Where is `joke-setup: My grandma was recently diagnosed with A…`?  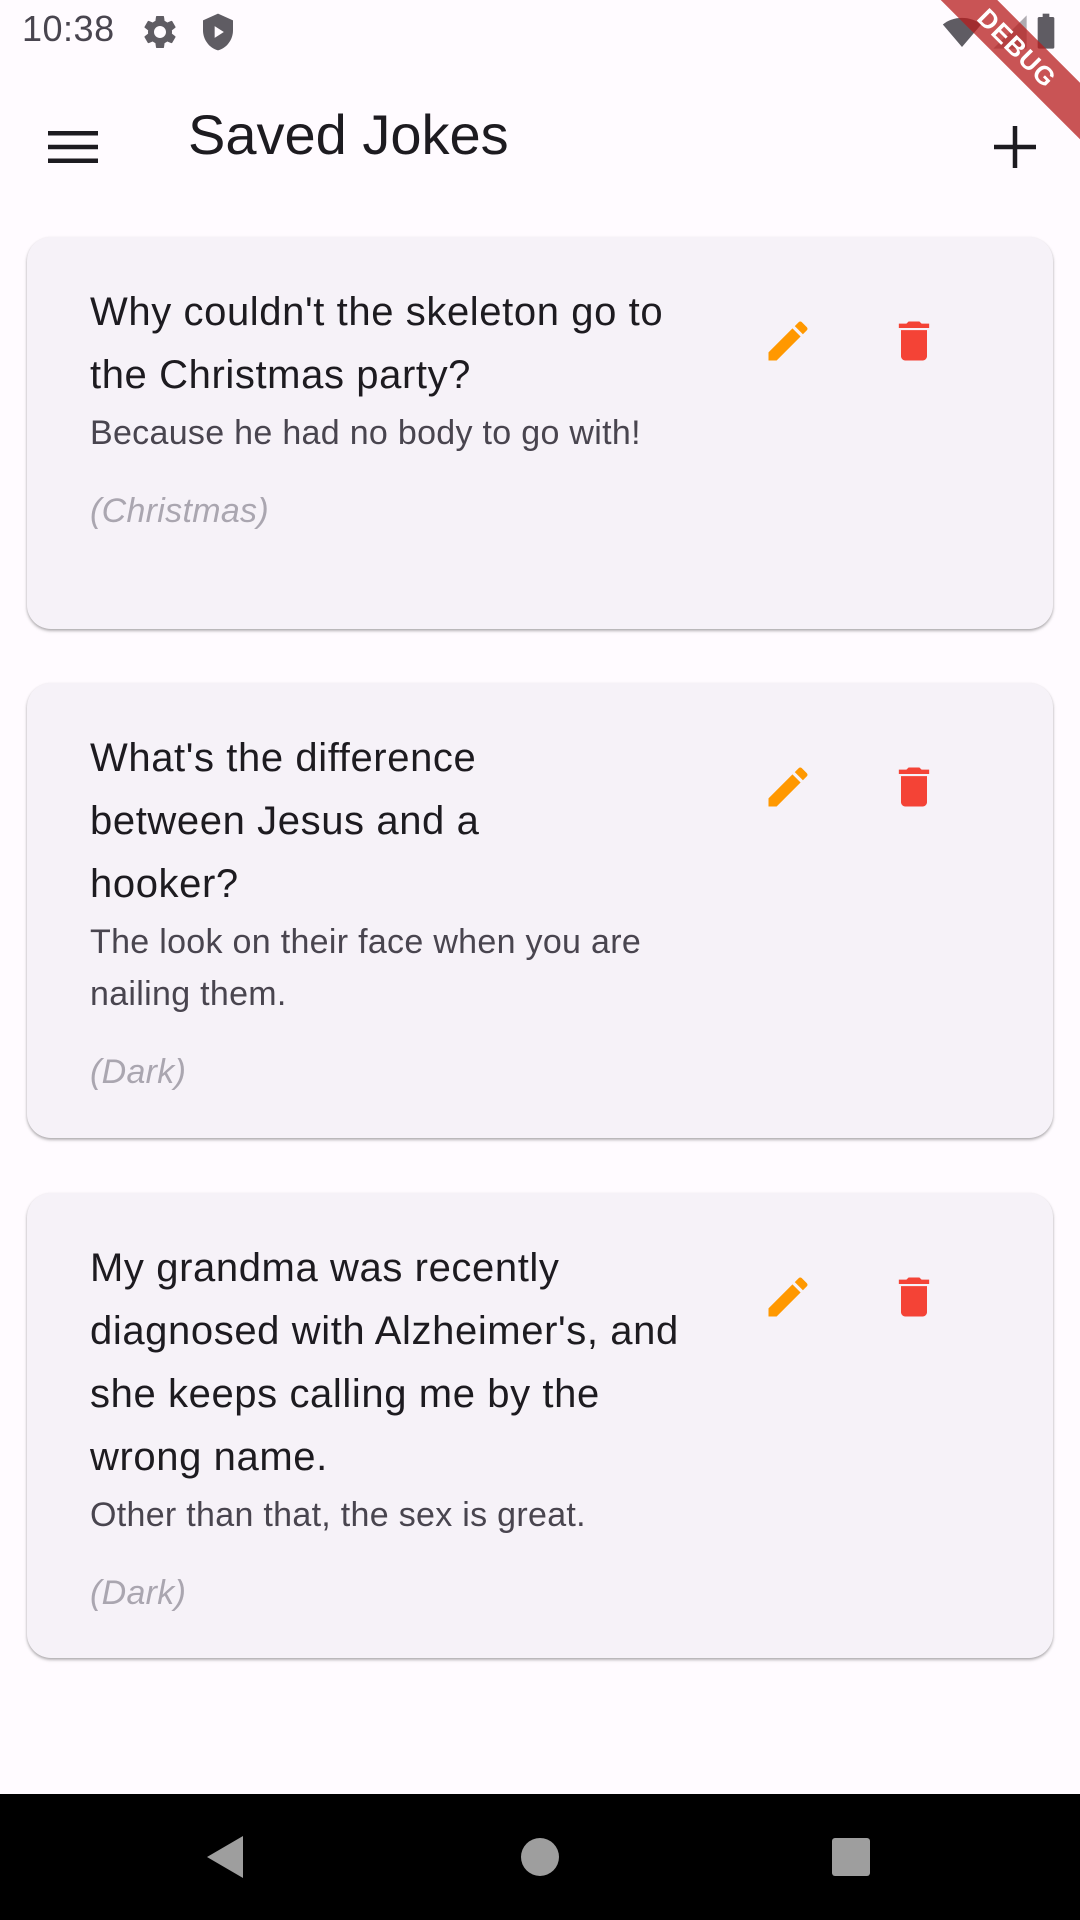
joke-setup: My grandma was recently diagnosed with A… is located at coordinates (384, 1362).